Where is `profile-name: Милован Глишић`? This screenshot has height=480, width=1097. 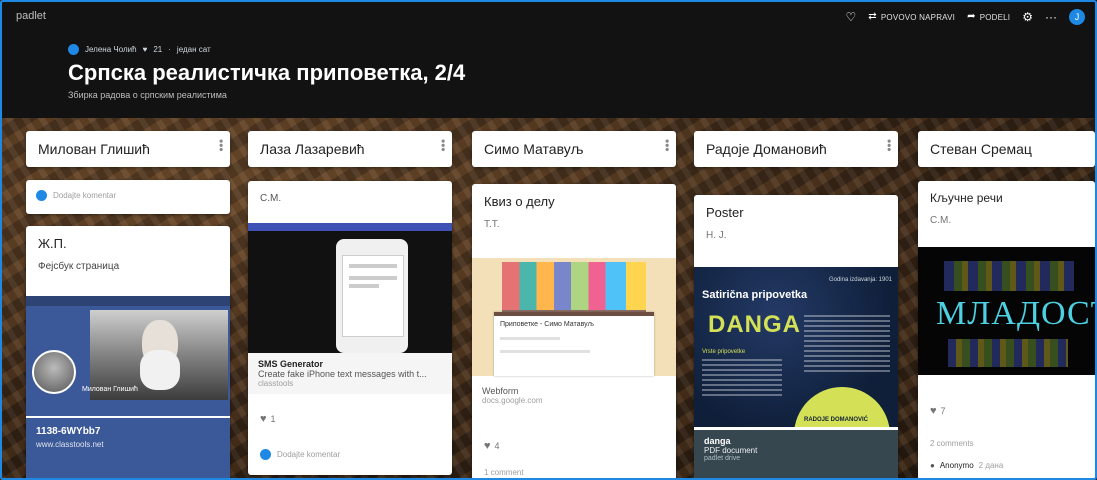
profile-name: Милован Глишић is located at coordinates (110, 389).